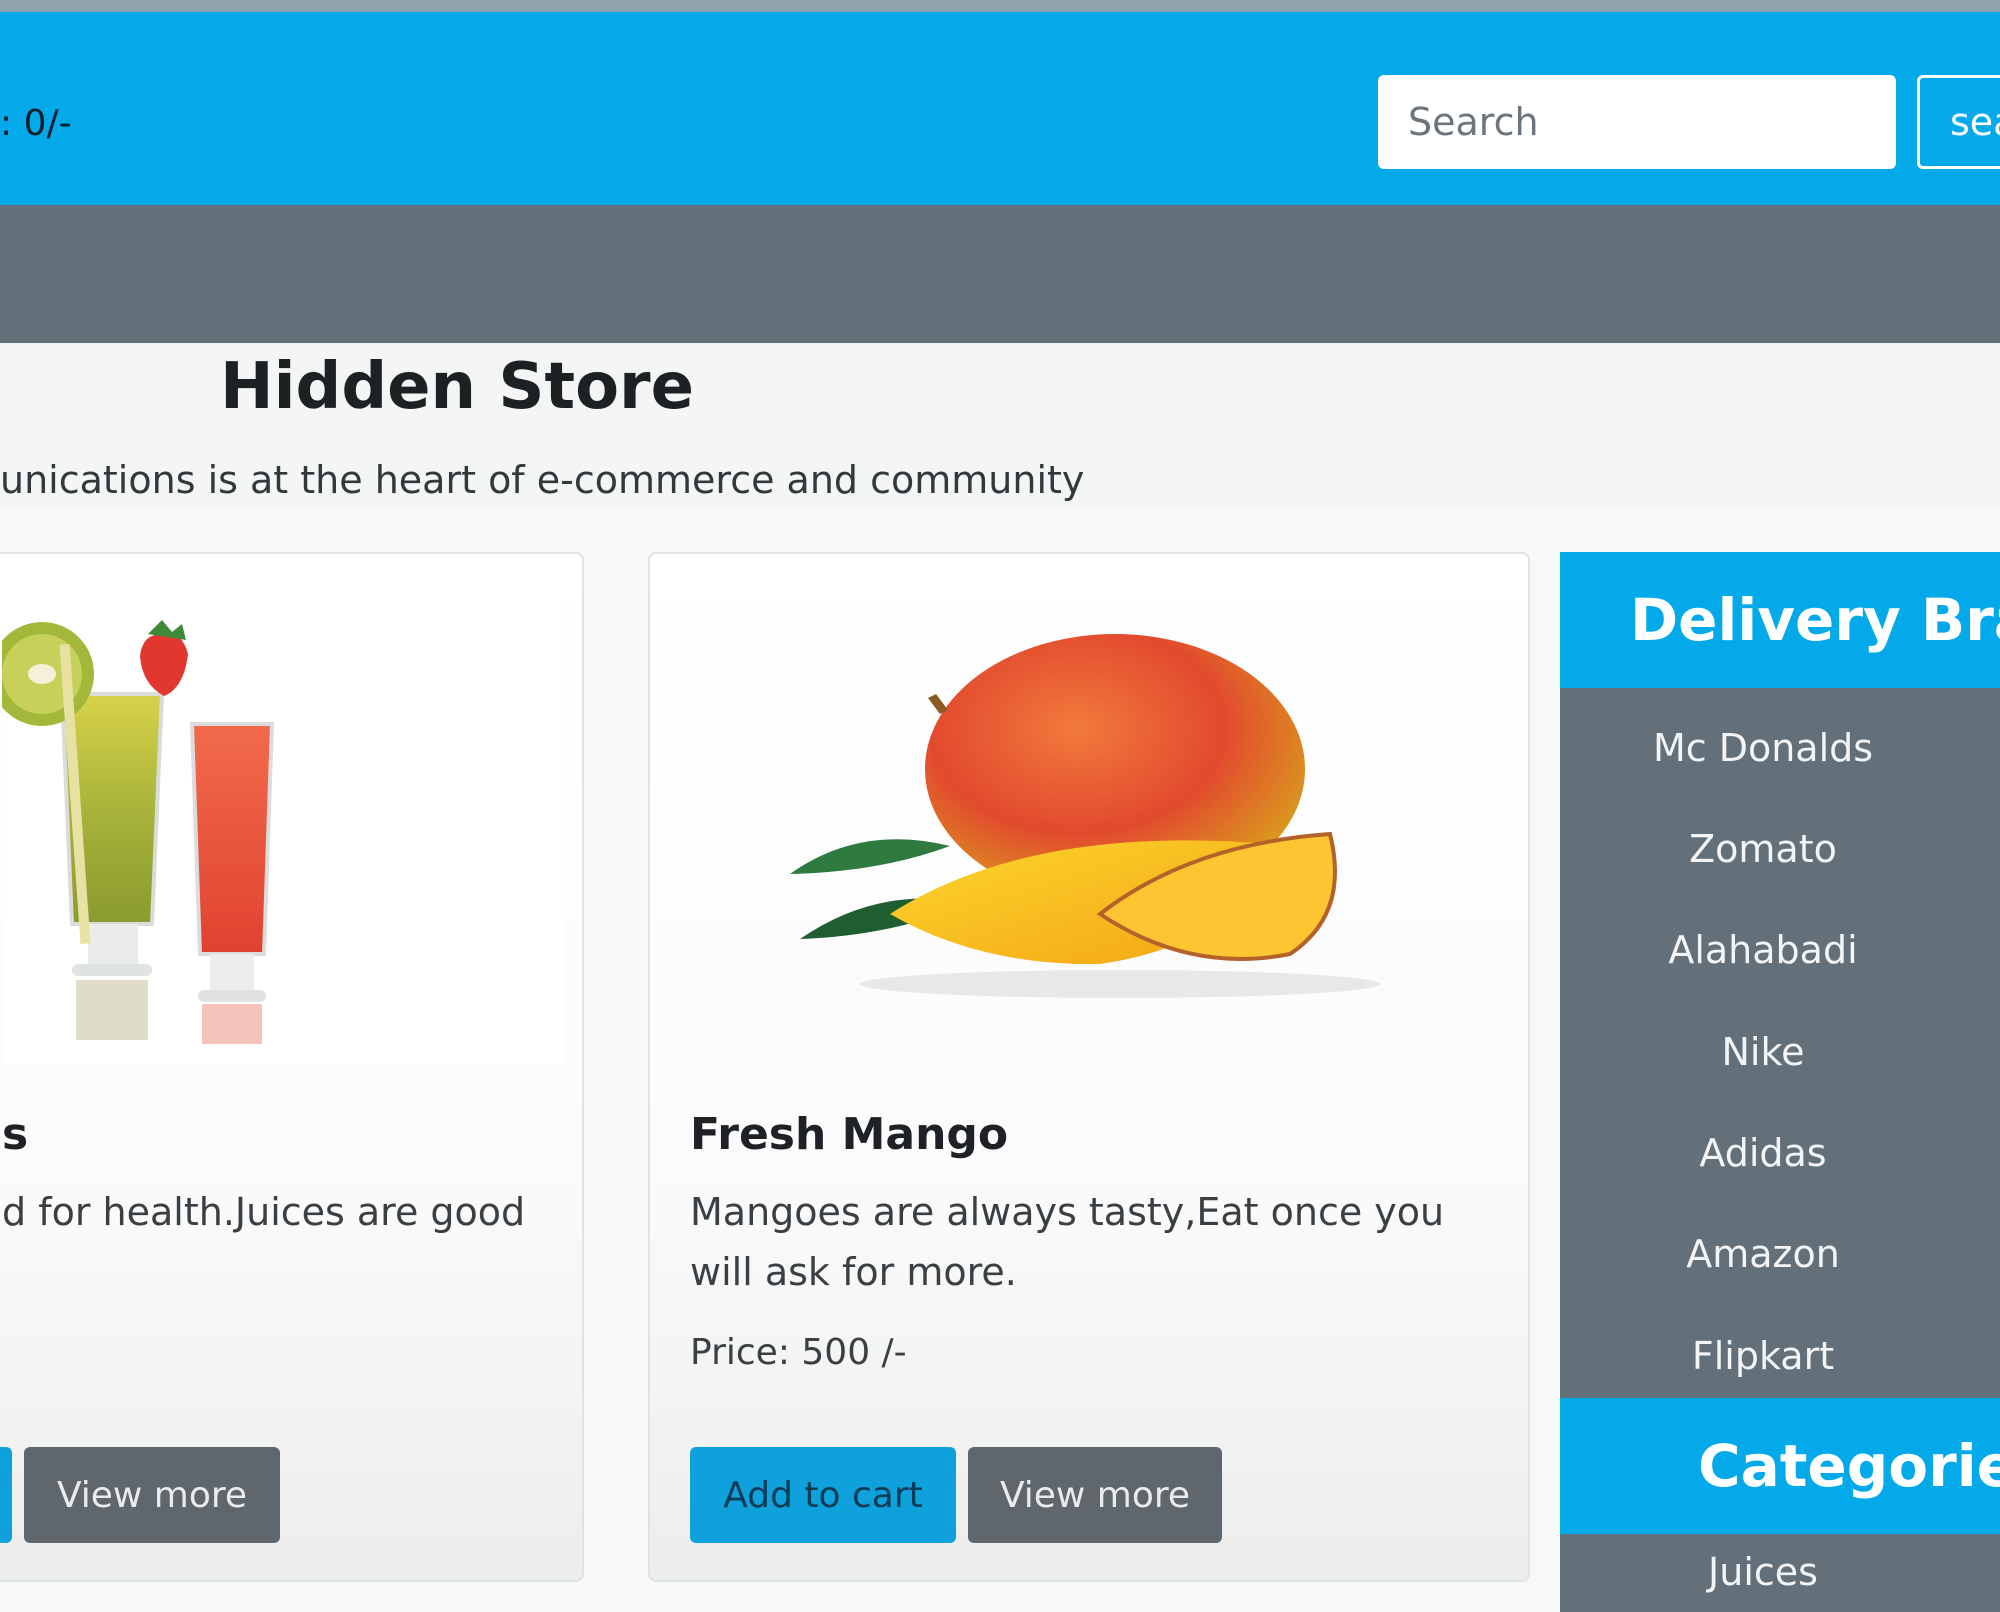 This screenshot has height=1612, width=2000. What do you see at coordinates (1637, 122) in the screenshot?
I see `search-input` at bounding box center [1637, 122].